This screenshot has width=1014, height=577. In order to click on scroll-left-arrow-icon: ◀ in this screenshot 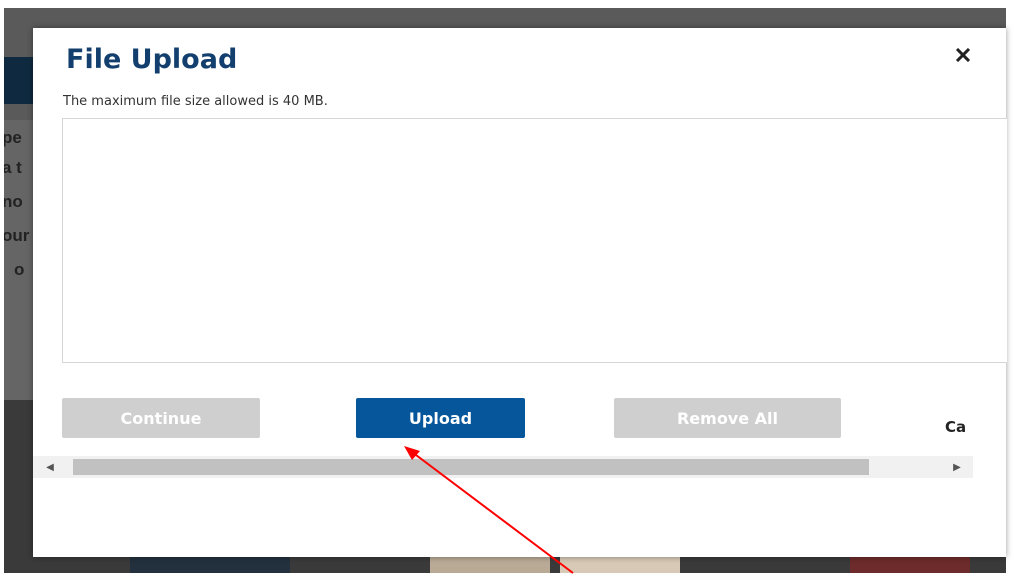, I will do `click(50, 467)`.